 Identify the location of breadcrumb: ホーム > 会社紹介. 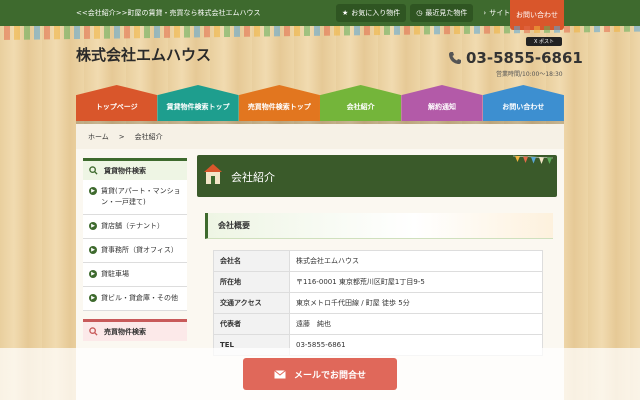
(320, 136).